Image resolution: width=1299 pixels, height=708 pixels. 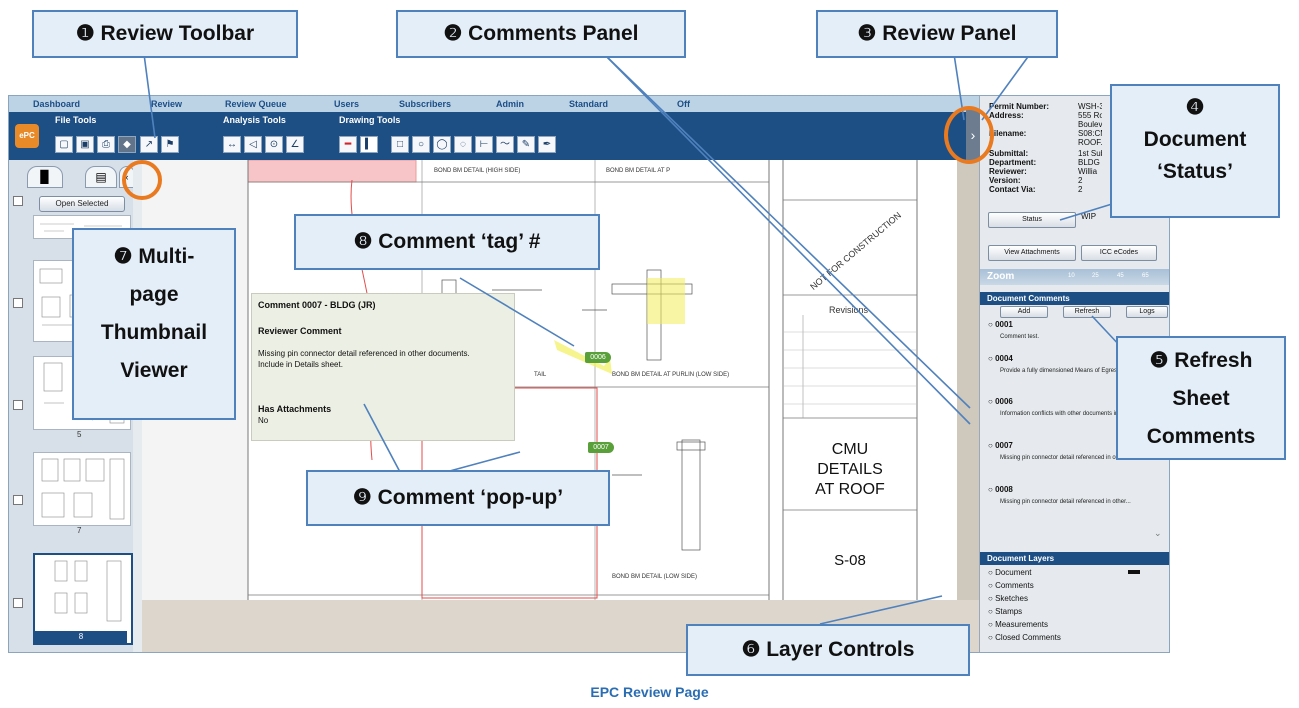 What do you see at coordinates (1195, 151) in the screenshot?
I see `callout-document-status: ❹ Document ‘Status’` at bounding box center [1195, 151].